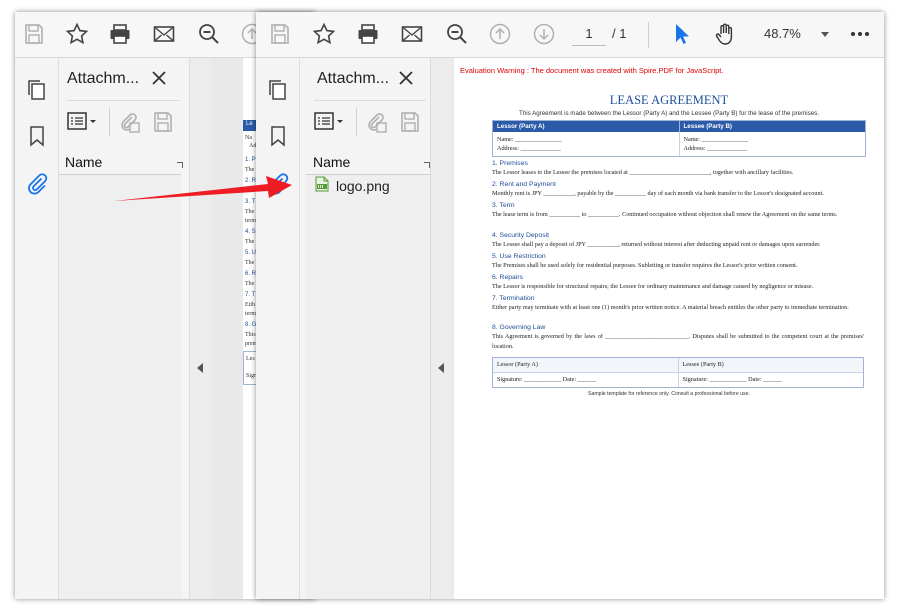  What do you see at coordinates (521, 235) in the screenshot?
I see `section-heading: 4. Security Deposit` at bounding box center [521, 235].